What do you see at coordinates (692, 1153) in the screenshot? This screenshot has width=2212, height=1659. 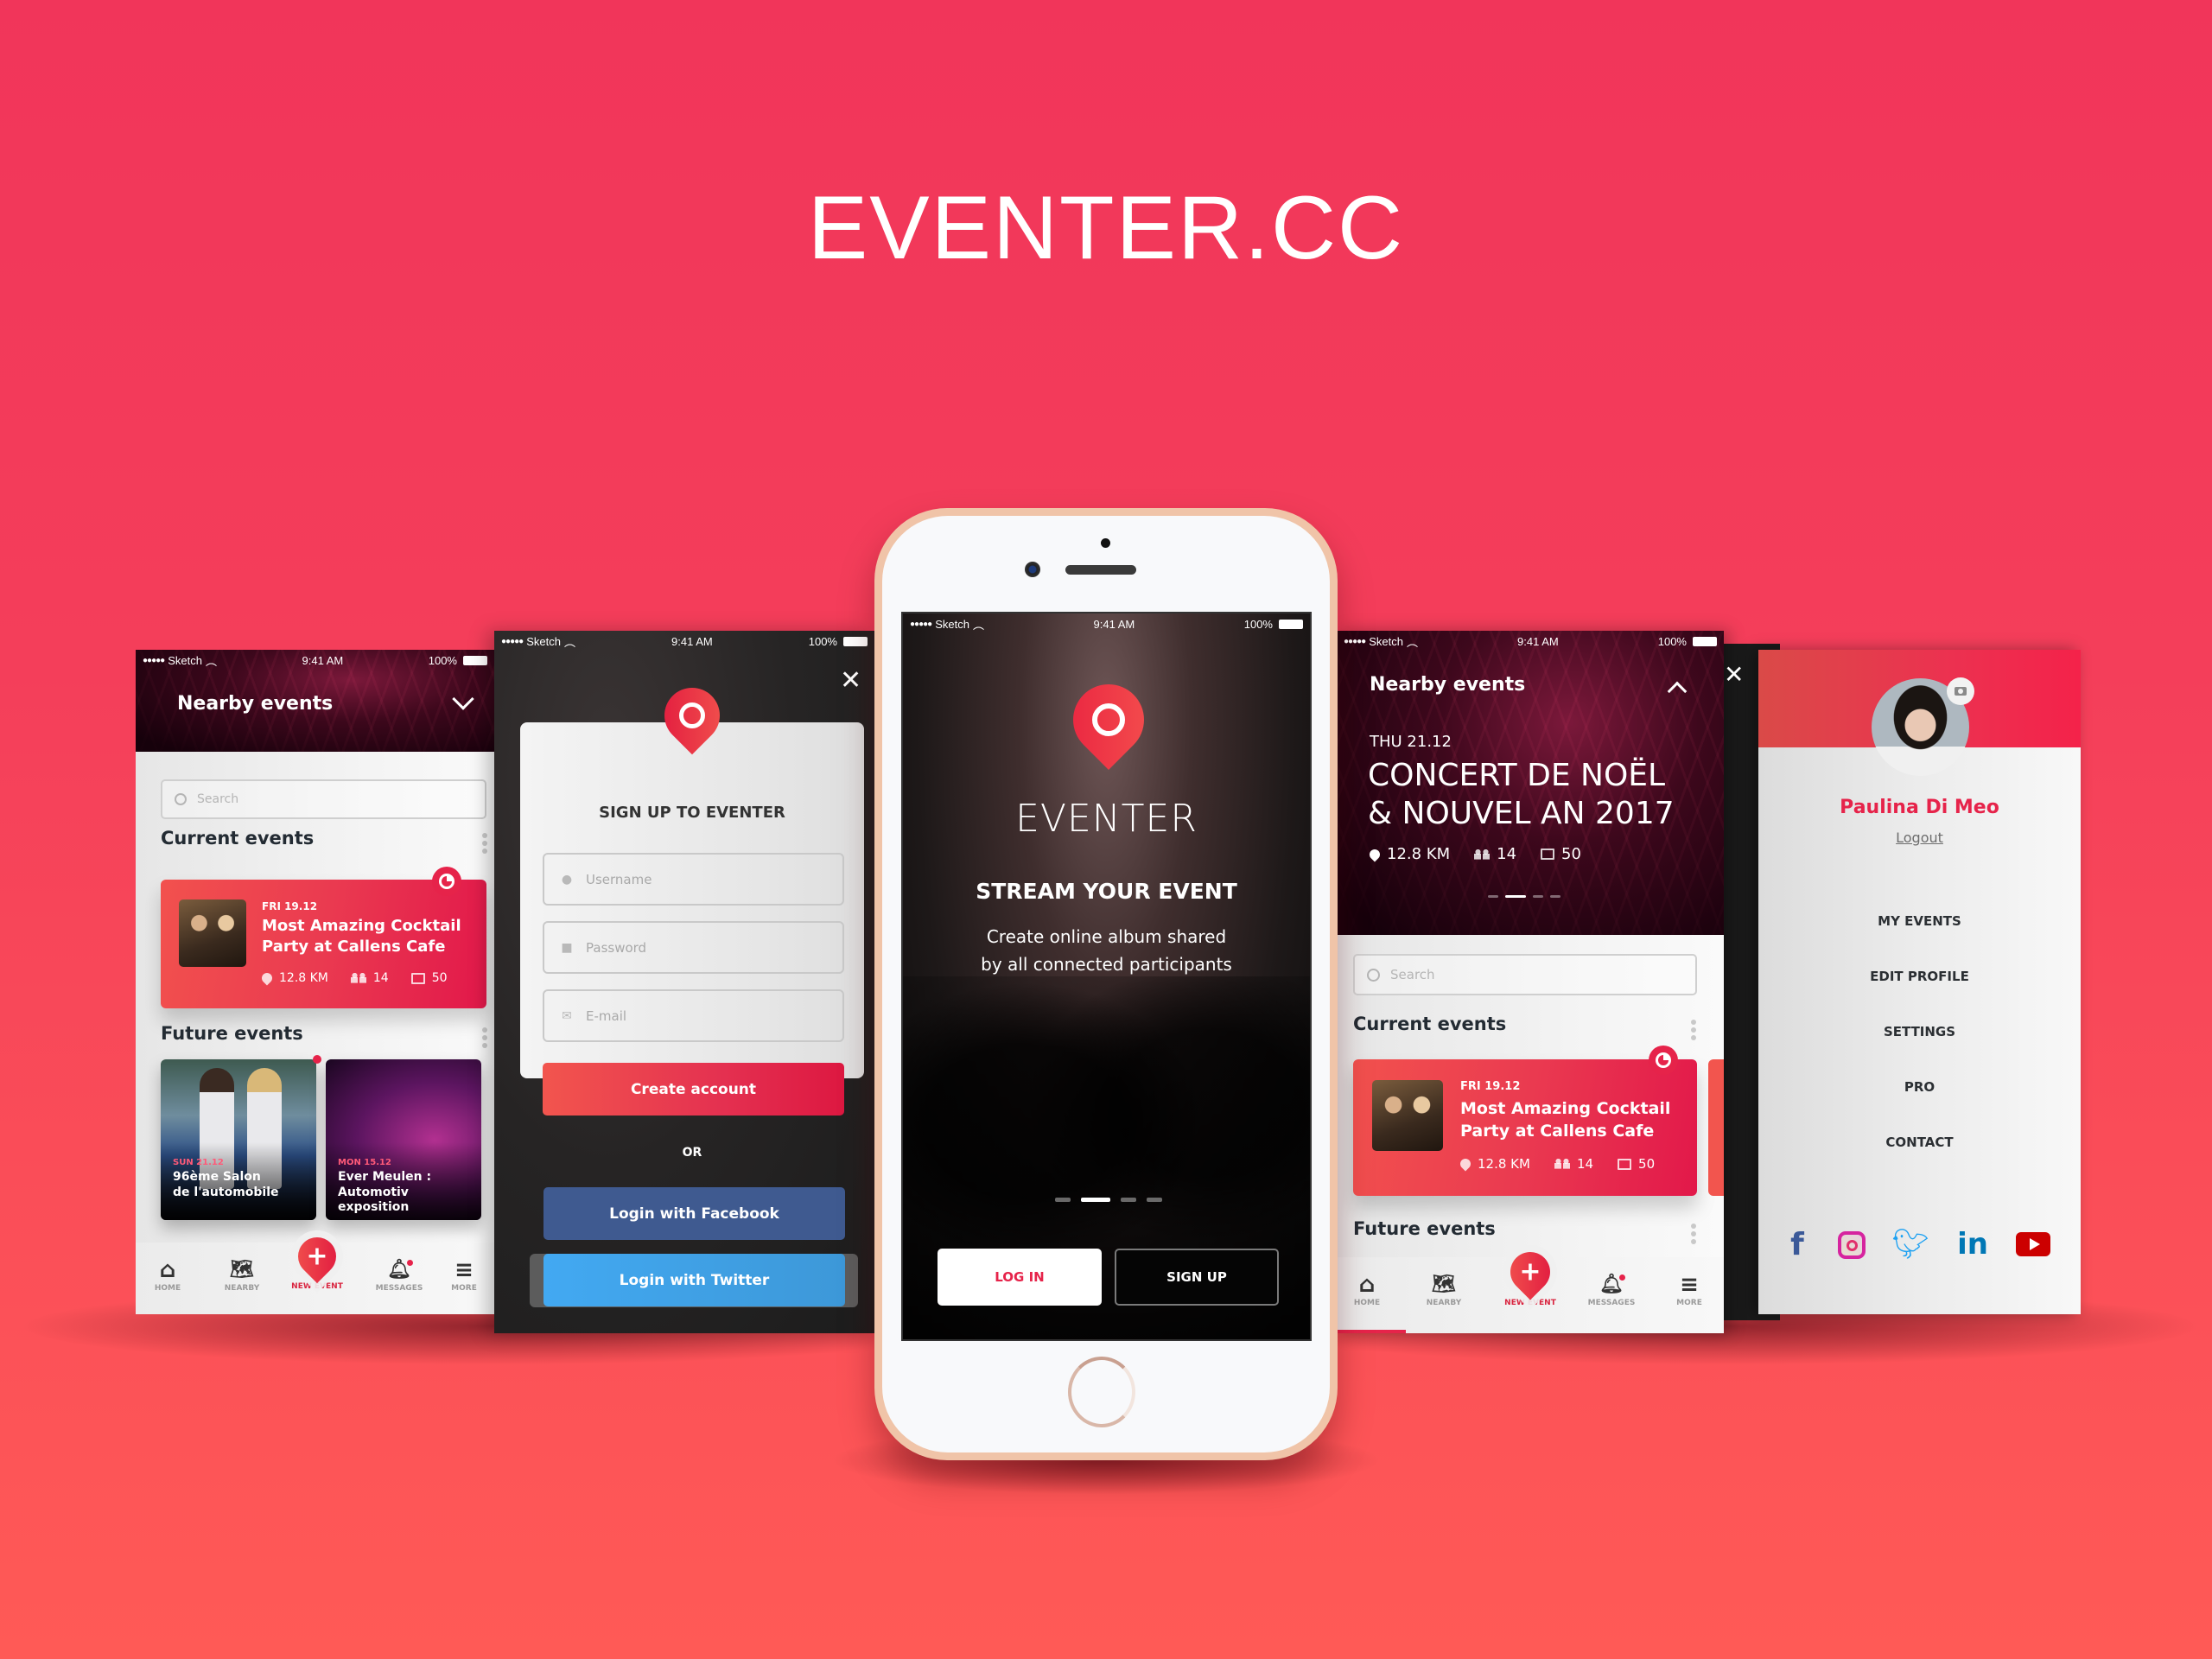 I see `or-separator: OR` at bounding box center [692, 1153].